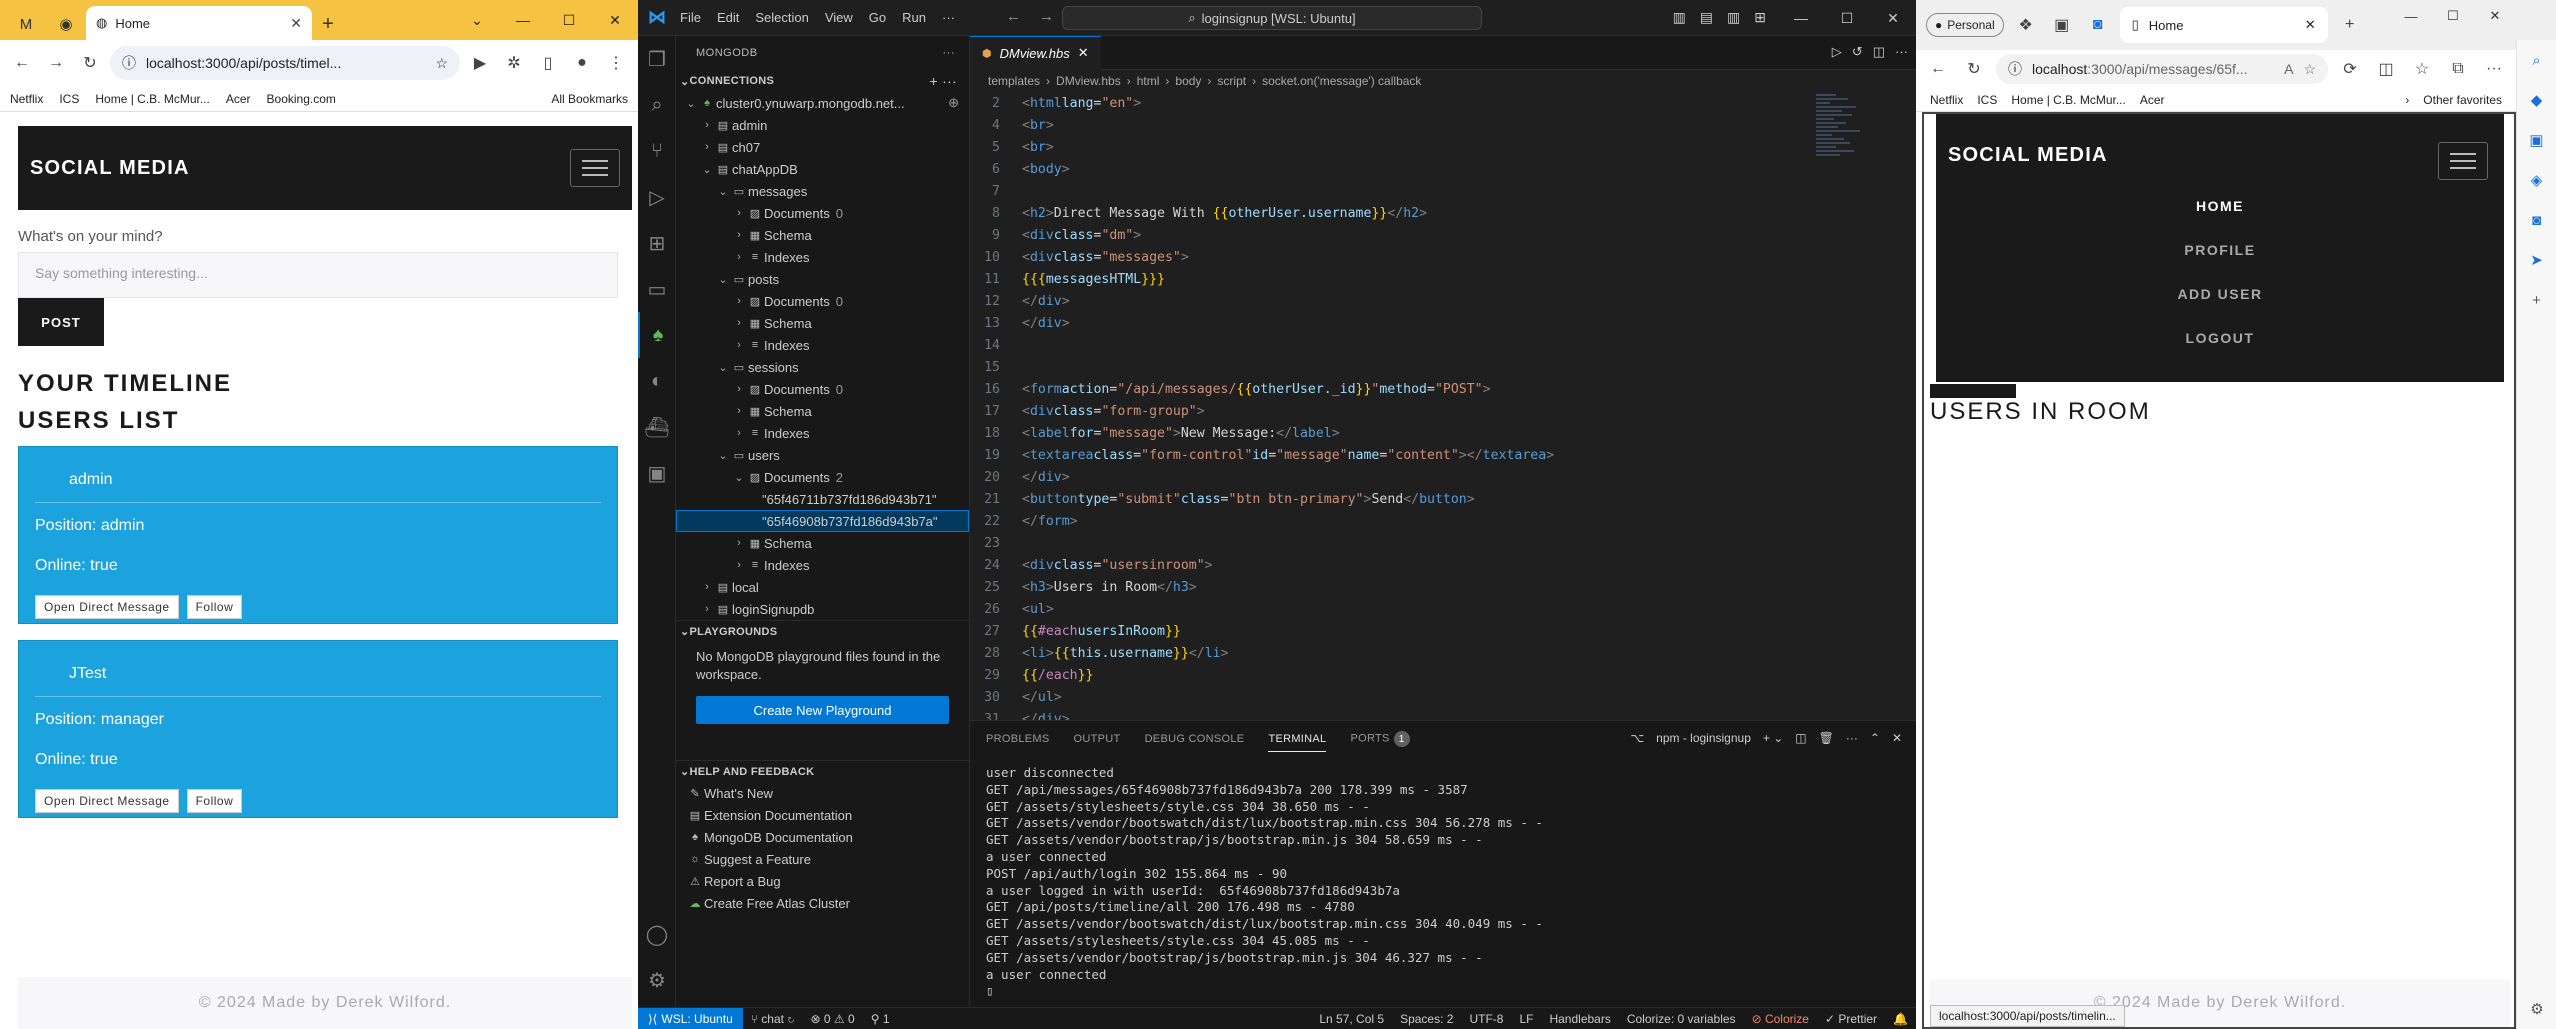  Describe the element at coordinates (1965, 25) in the screenshot. I see `profile-button: ● Personal` at that location.